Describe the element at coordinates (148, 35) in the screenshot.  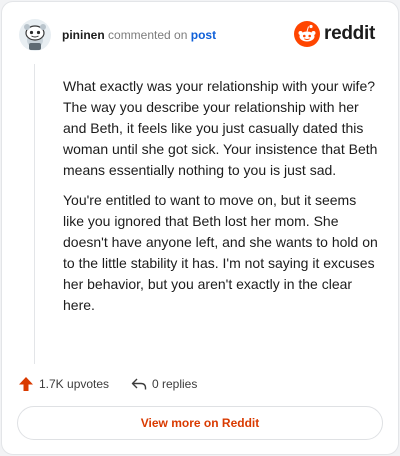
I see `action-text: commented on` at that location.